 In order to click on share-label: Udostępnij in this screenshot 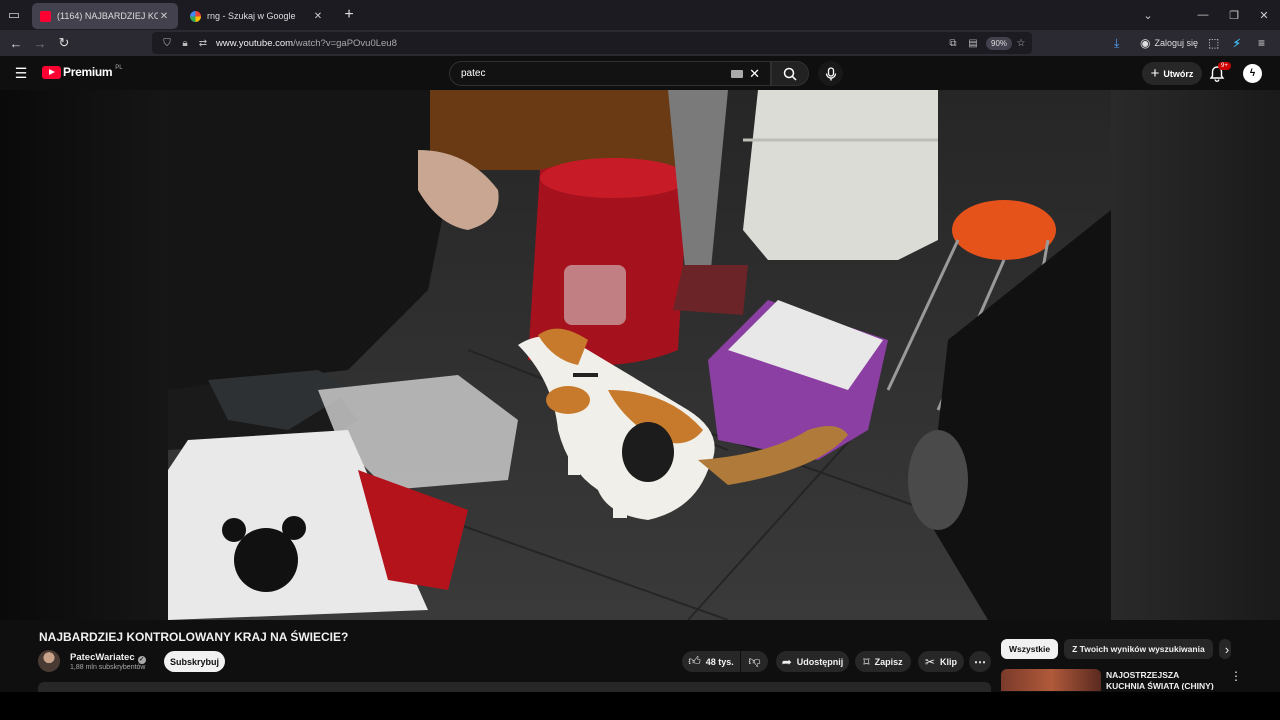, I will do `click(820, 661)`.